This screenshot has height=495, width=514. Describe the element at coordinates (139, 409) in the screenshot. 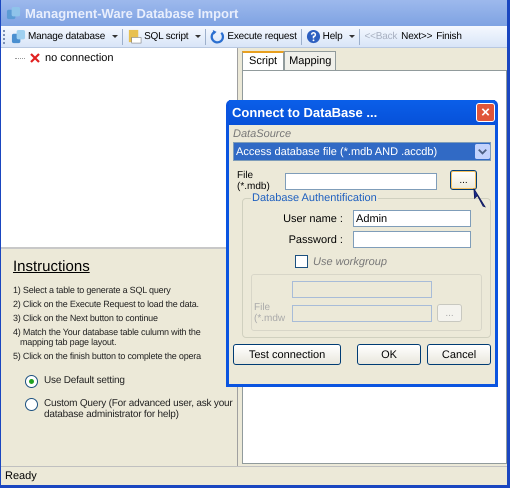

I see `option-label: Custom Query (For advanced user, ask your database administrator for help)` at that location.